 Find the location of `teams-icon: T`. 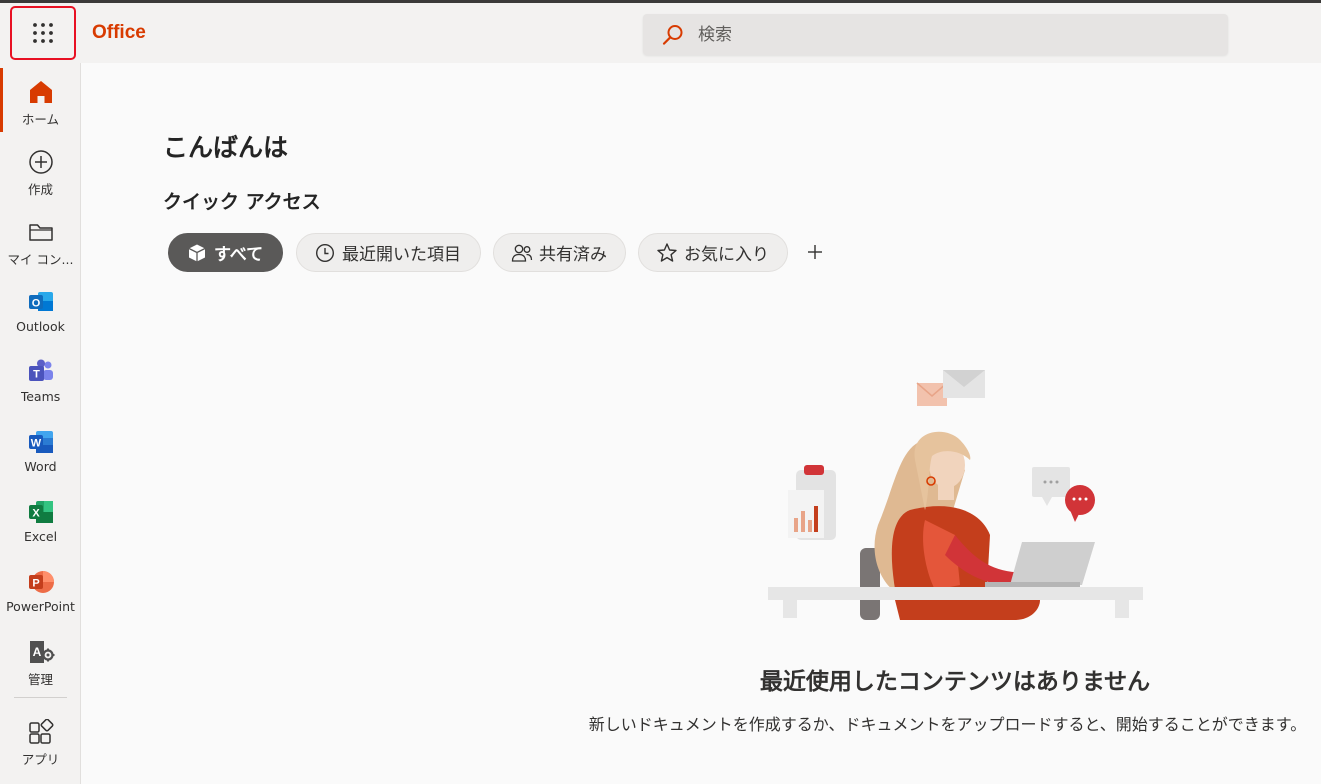

teams-icon: T is located at coordinates (41, 372).